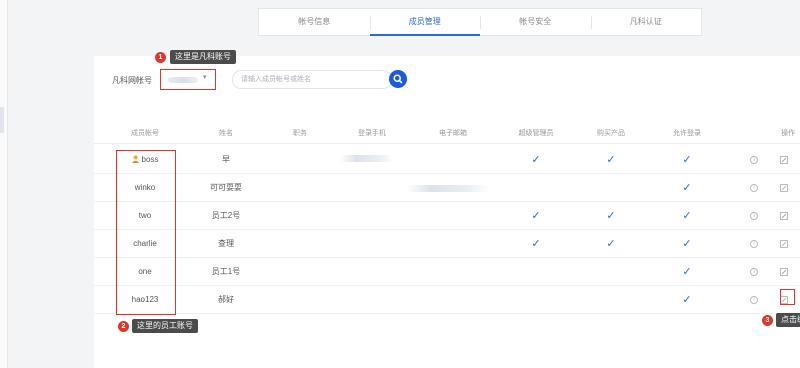  What do you see at coordinates (535, 22) in the screenshot?
I see `tab-account-security: 帐号安全` at bounding box center [535, 22].